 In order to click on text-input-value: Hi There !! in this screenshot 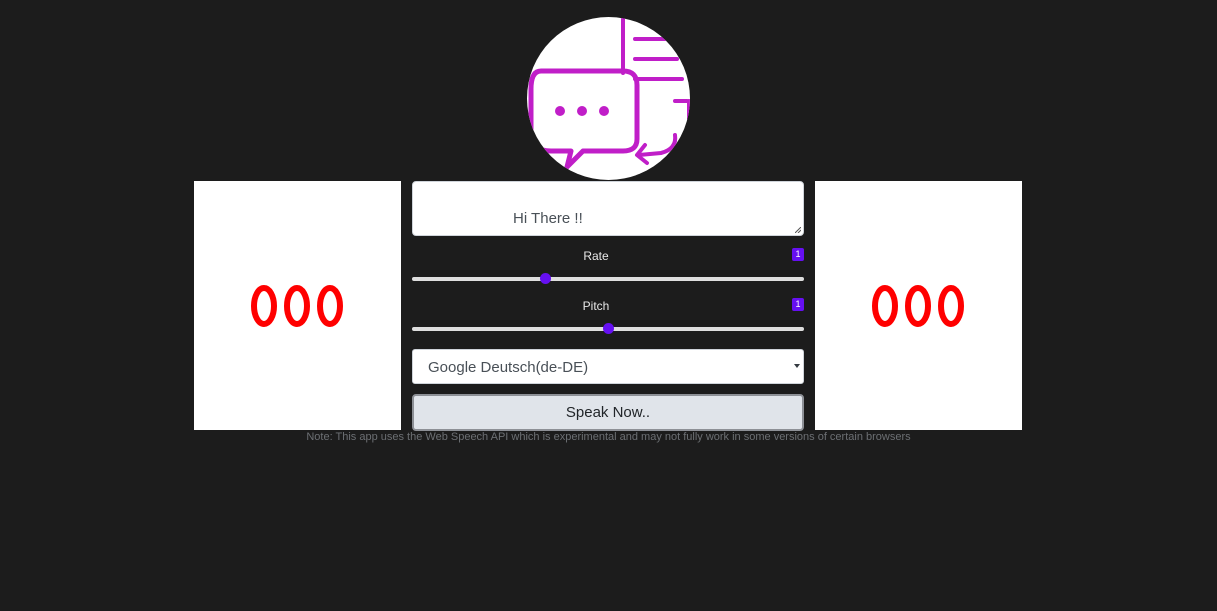, I will do `click(548, 218)`.